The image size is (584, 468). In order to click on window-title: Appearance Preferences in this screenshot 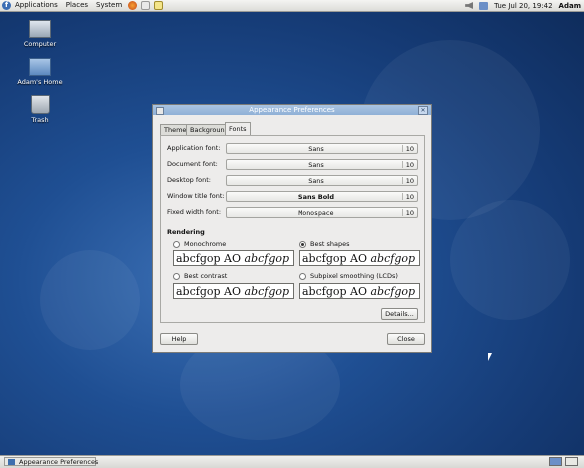, I will do `click(292, 110)`.